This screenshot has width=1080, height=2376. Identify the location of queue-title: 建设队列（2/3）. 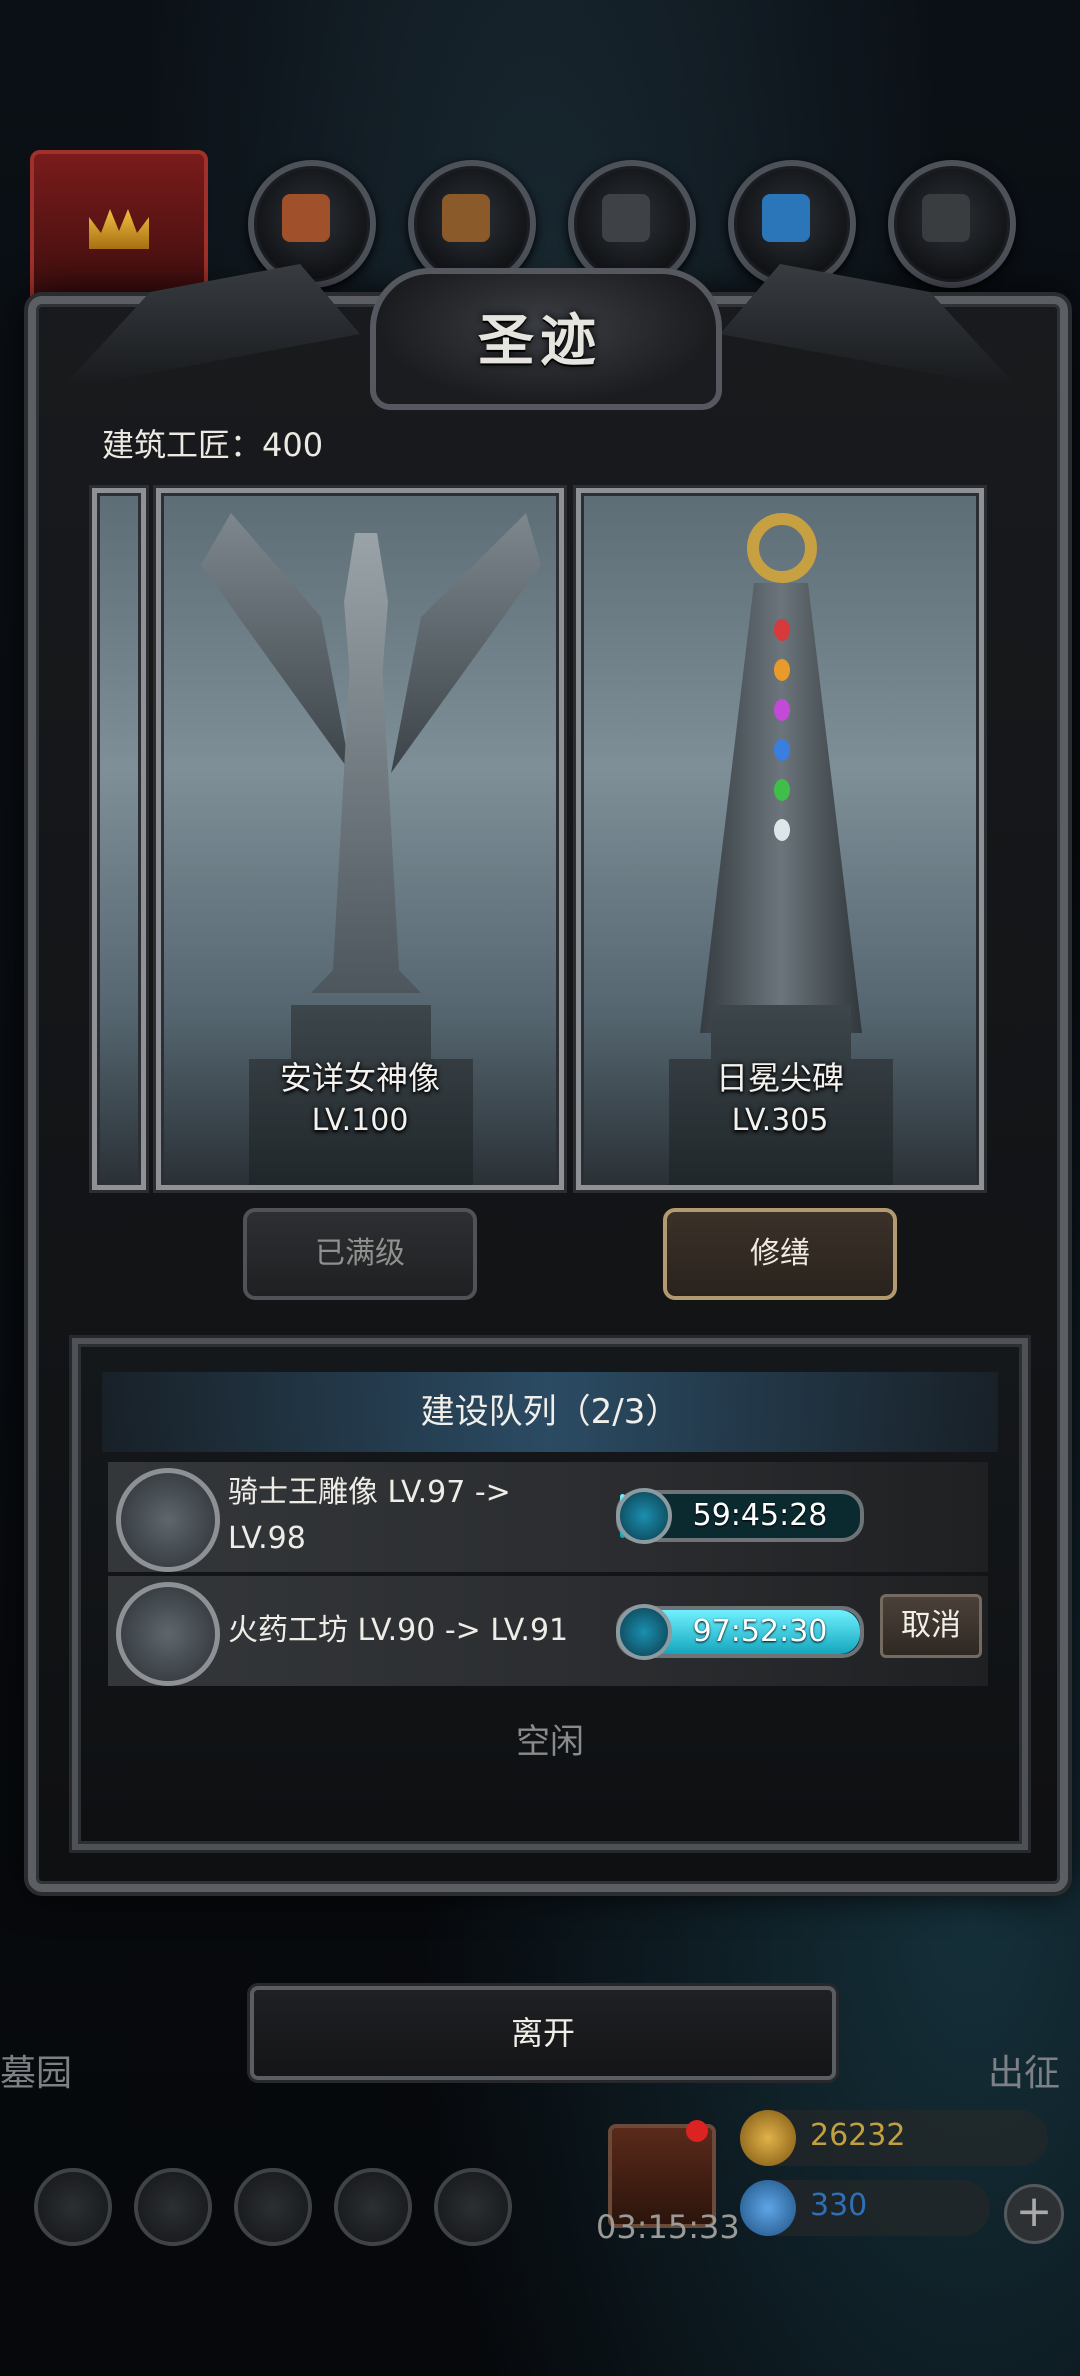
(550, 1412).